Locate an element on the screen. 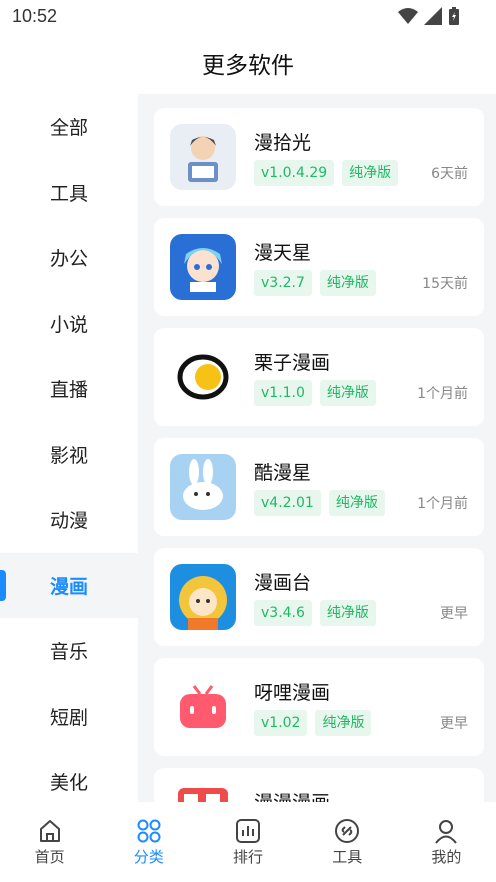  nav-label: 排行 is located at coordinates (248, 857).